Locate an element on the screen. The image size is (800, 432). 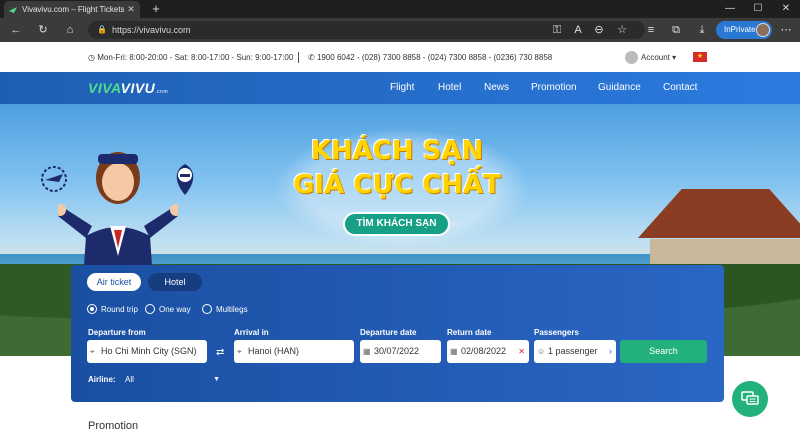
caret-down-icon: ▾ is located at coordinates (673, 57).